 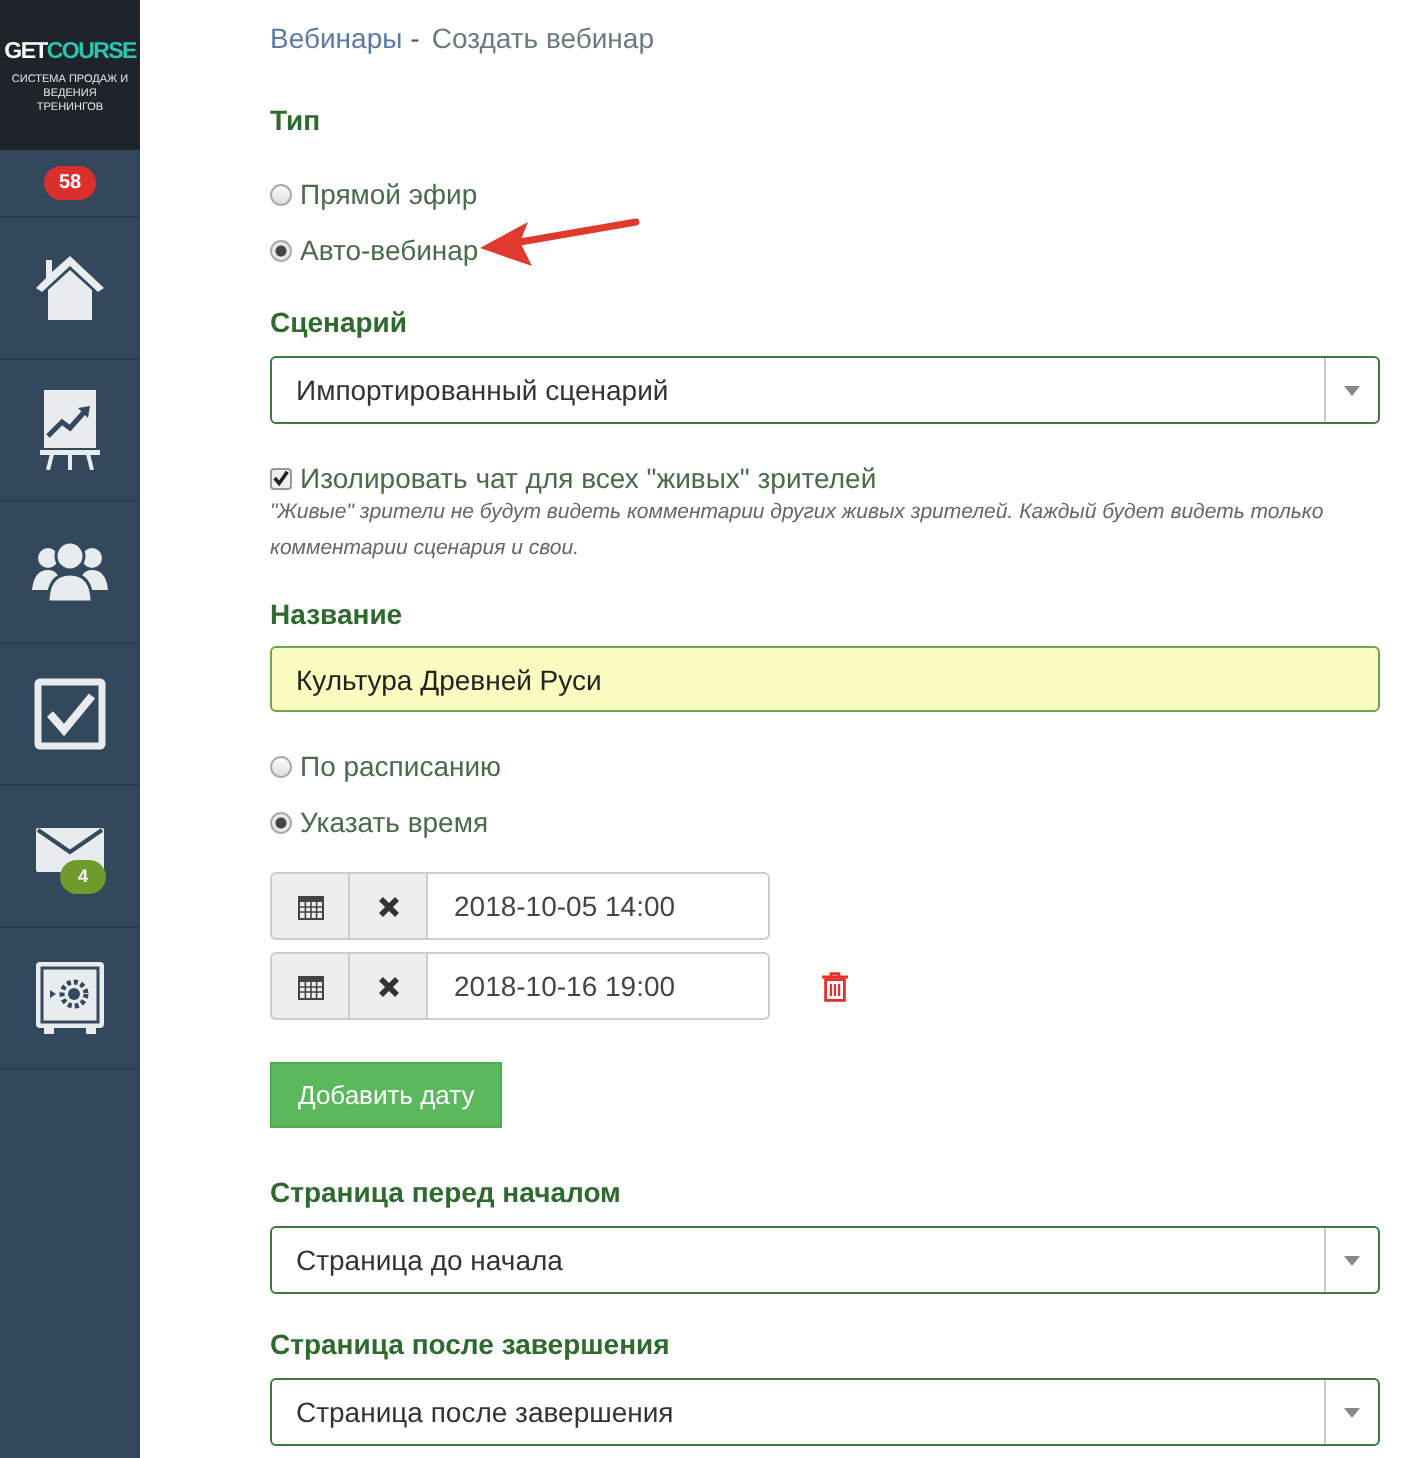 I want to click on date-input: 2018-10-16 19:00, so click(x=598, y=986).